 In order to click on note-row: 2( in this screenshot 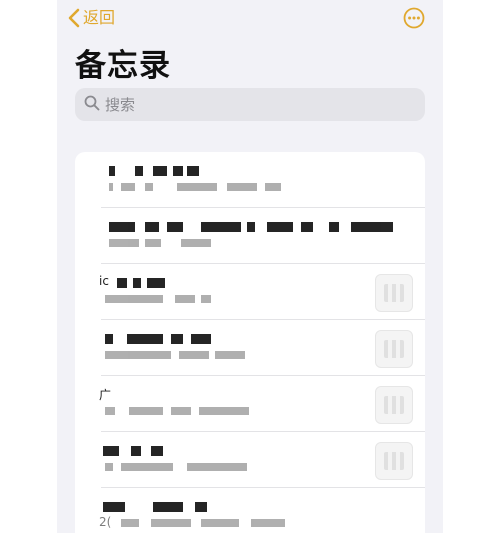, I will do `click(262, 510)`.